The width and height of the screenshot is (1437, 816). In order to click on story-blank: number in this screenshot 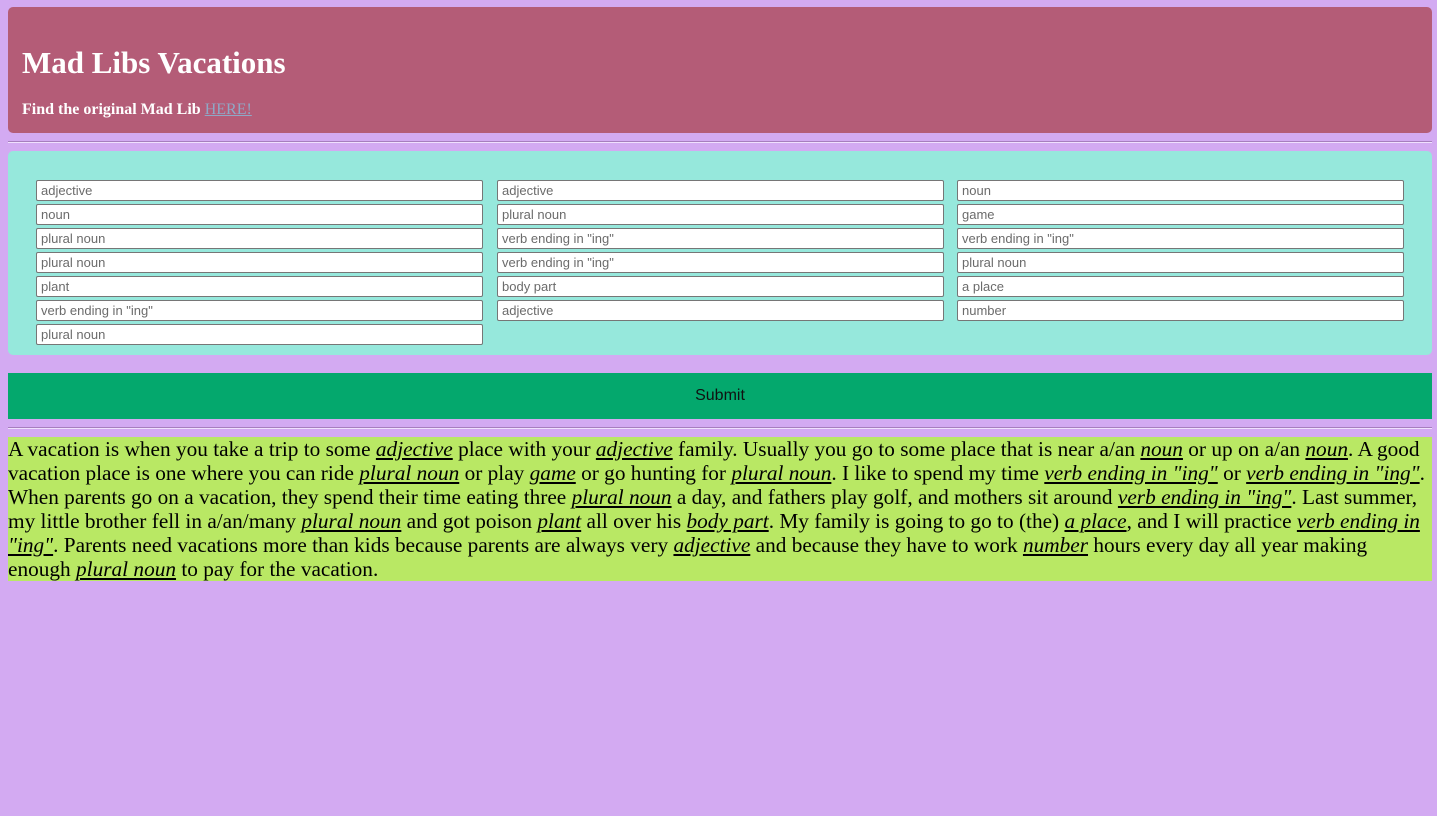, I will do `click(1055, 545)`.